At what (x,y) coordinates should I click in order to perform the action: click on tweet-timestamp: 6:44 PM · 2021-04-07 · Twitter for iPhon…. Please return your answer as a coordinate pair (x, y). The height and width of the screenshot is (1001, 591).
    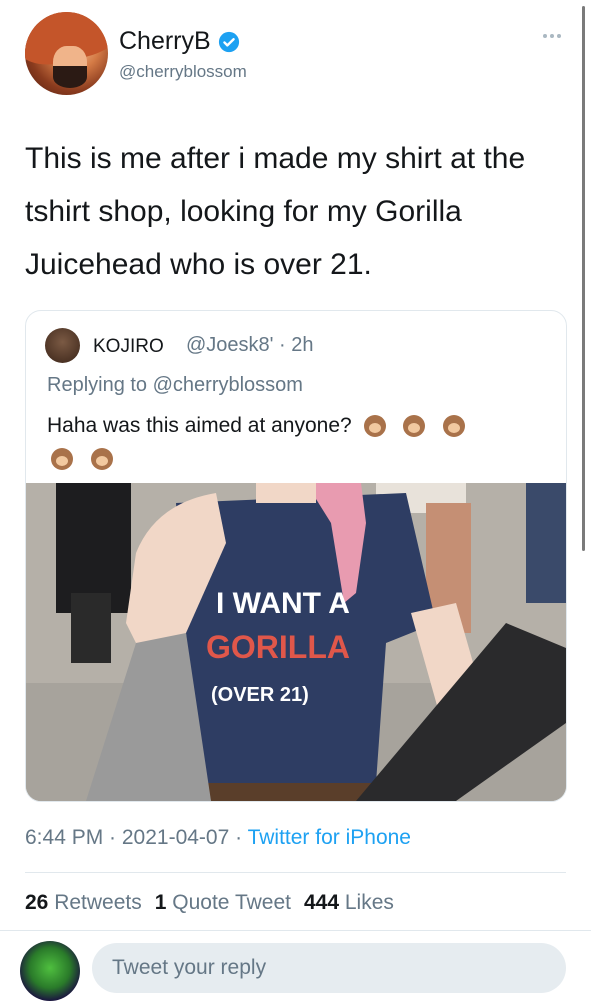
    Looking at the image, I should click on (218, 838).